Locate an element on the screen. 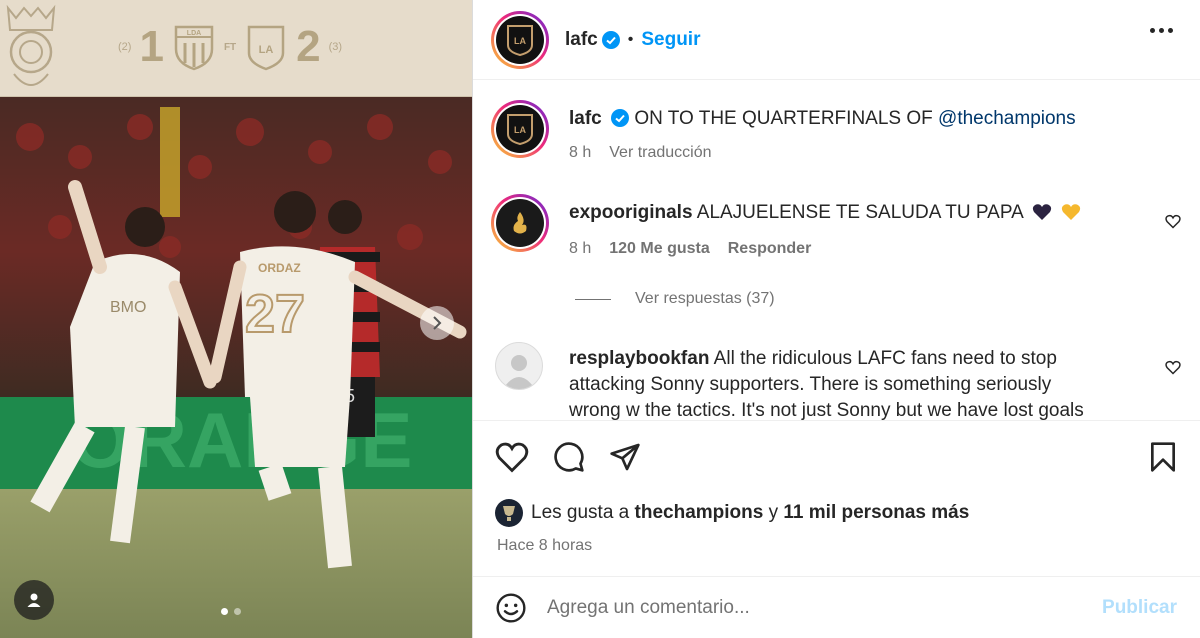  share-button is located at coordinates (625, 457).